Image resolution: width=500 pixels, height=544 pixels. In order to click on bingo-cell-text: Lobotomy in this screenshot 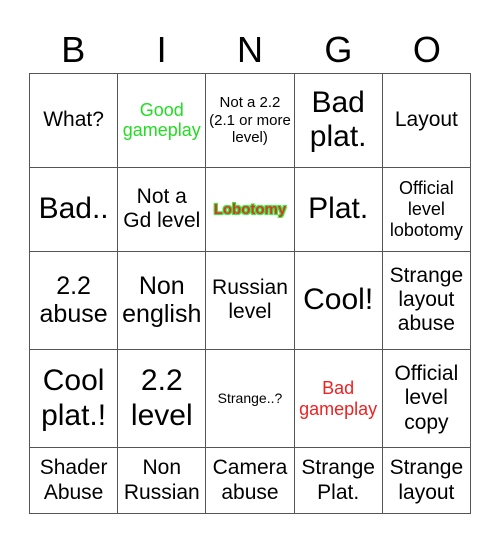, I will do `click(250, 209)`.